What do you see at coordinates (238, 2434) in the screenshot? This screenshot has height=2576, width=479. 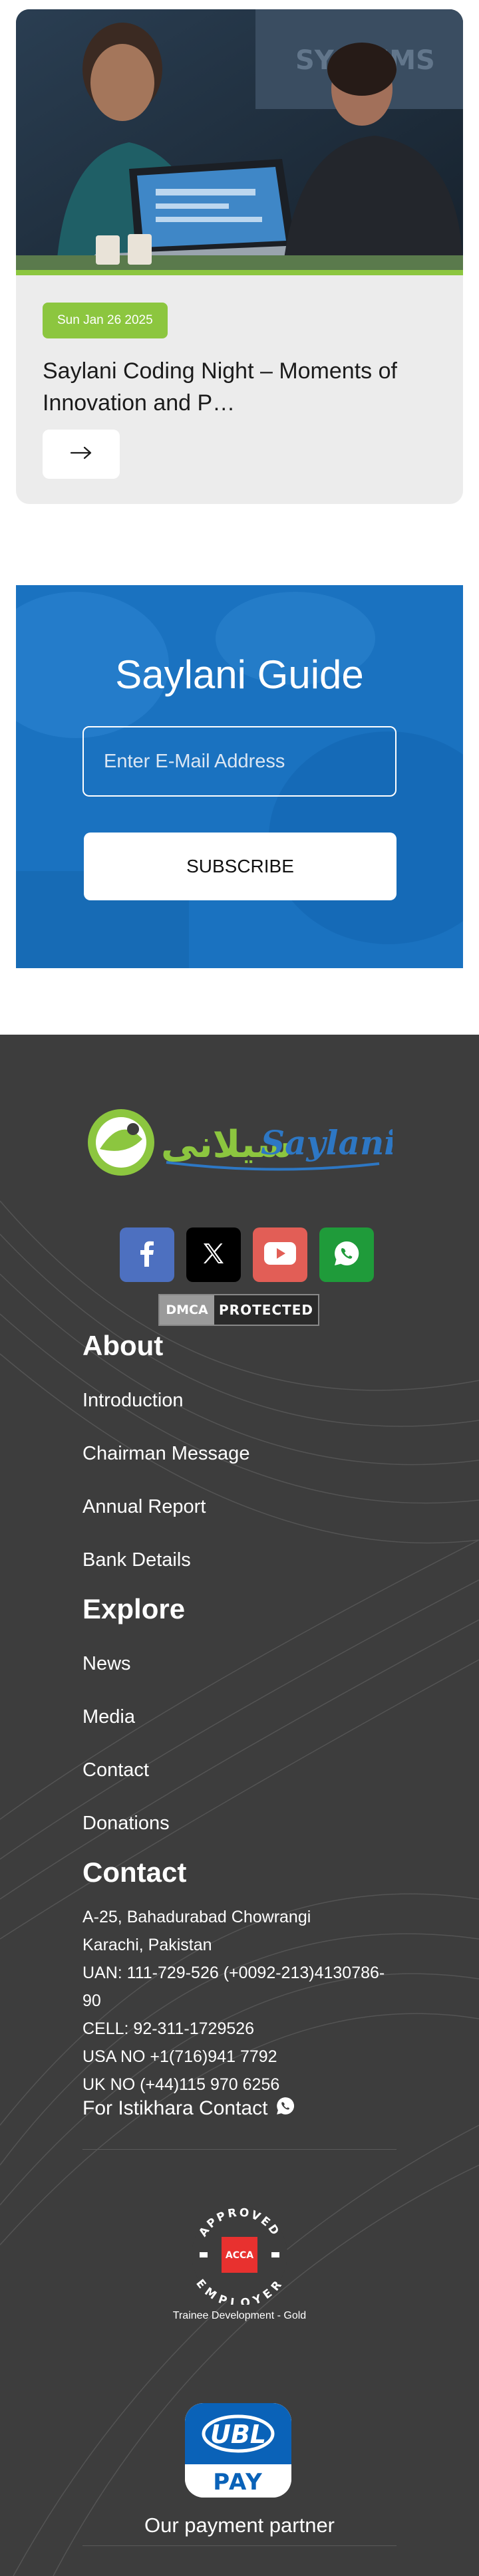 I see `ubl-text: UBL` at bounding box center [238, 2434].